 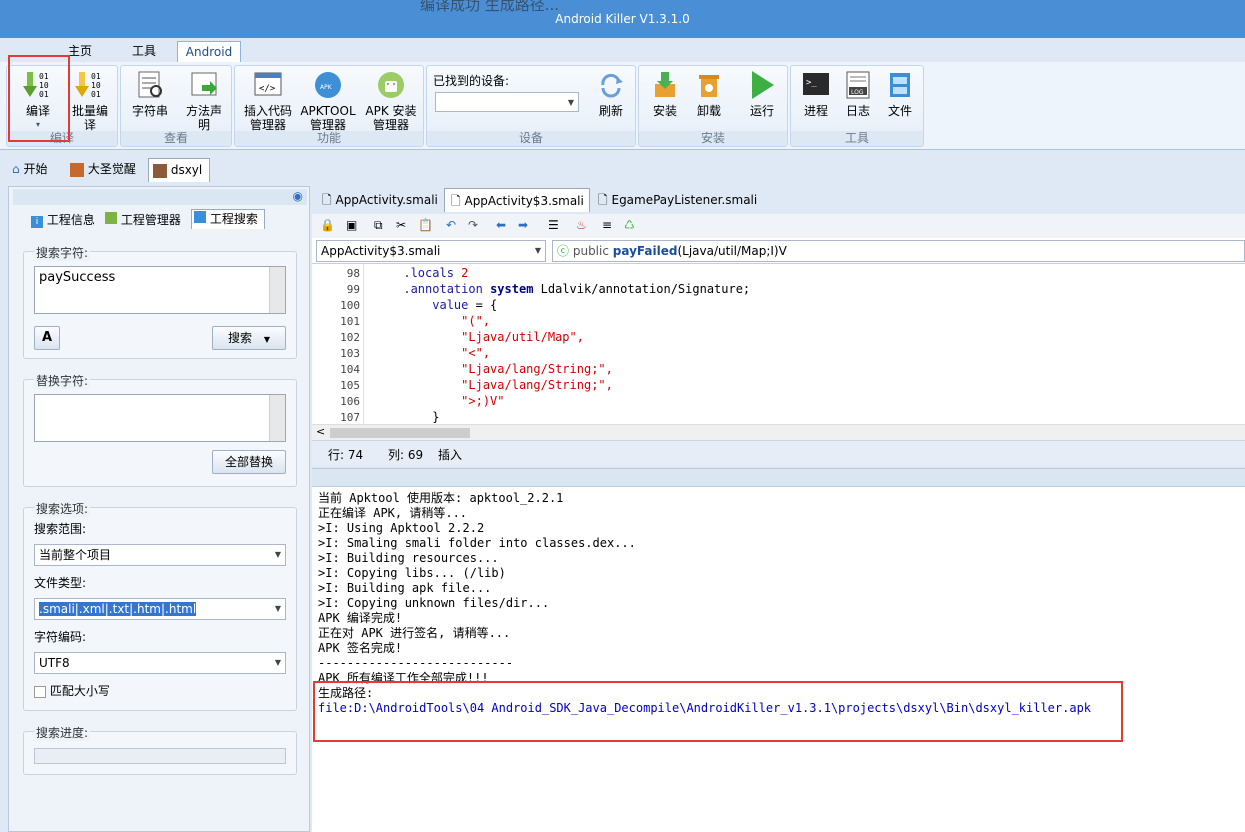 I want to click on doc-tab-project-1: 大圣觉醒, so click(x=106, y=170).